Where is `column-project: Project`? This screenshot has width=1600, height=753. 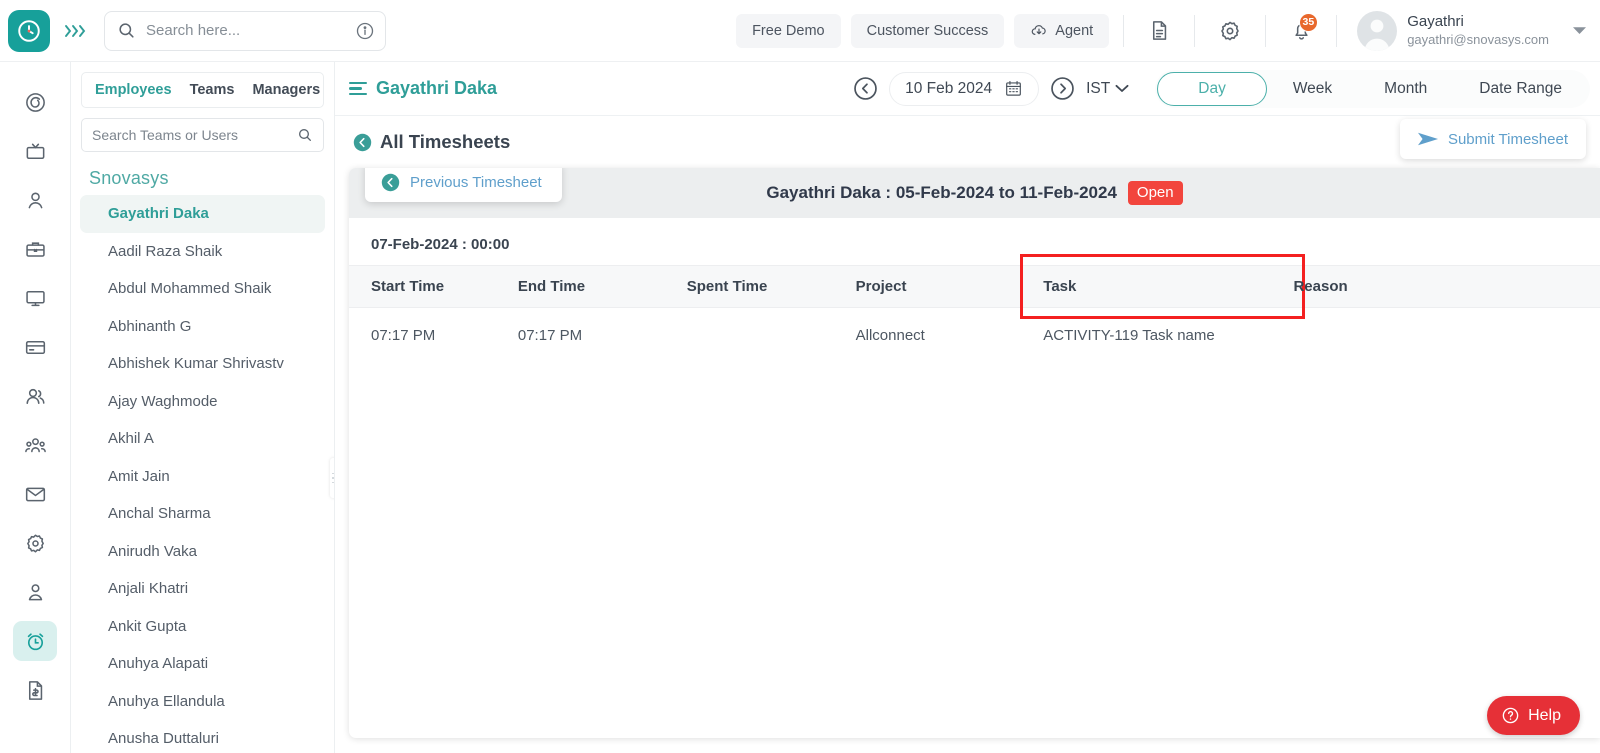
column-project: Project is located at coordinates (949, 286).